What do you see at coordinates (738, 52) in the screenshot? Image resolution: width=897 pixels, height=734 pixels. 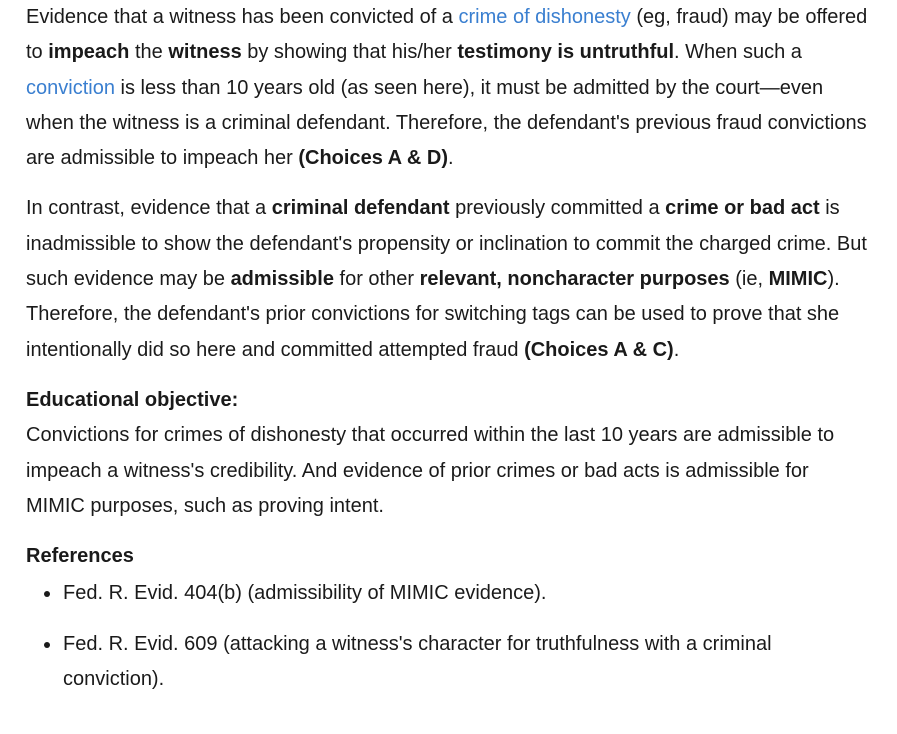 I see `text: . When such a` at bounding box center [738, 52].